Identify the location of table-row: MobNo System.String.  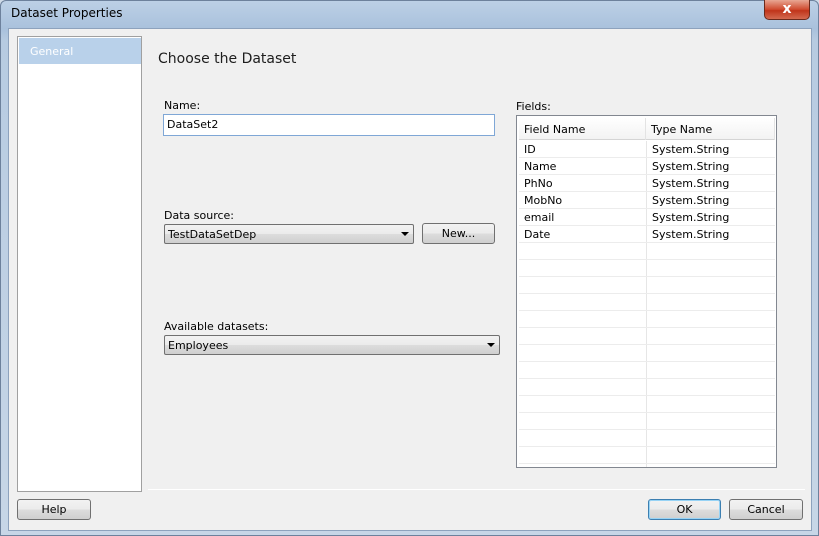
(647, 200).